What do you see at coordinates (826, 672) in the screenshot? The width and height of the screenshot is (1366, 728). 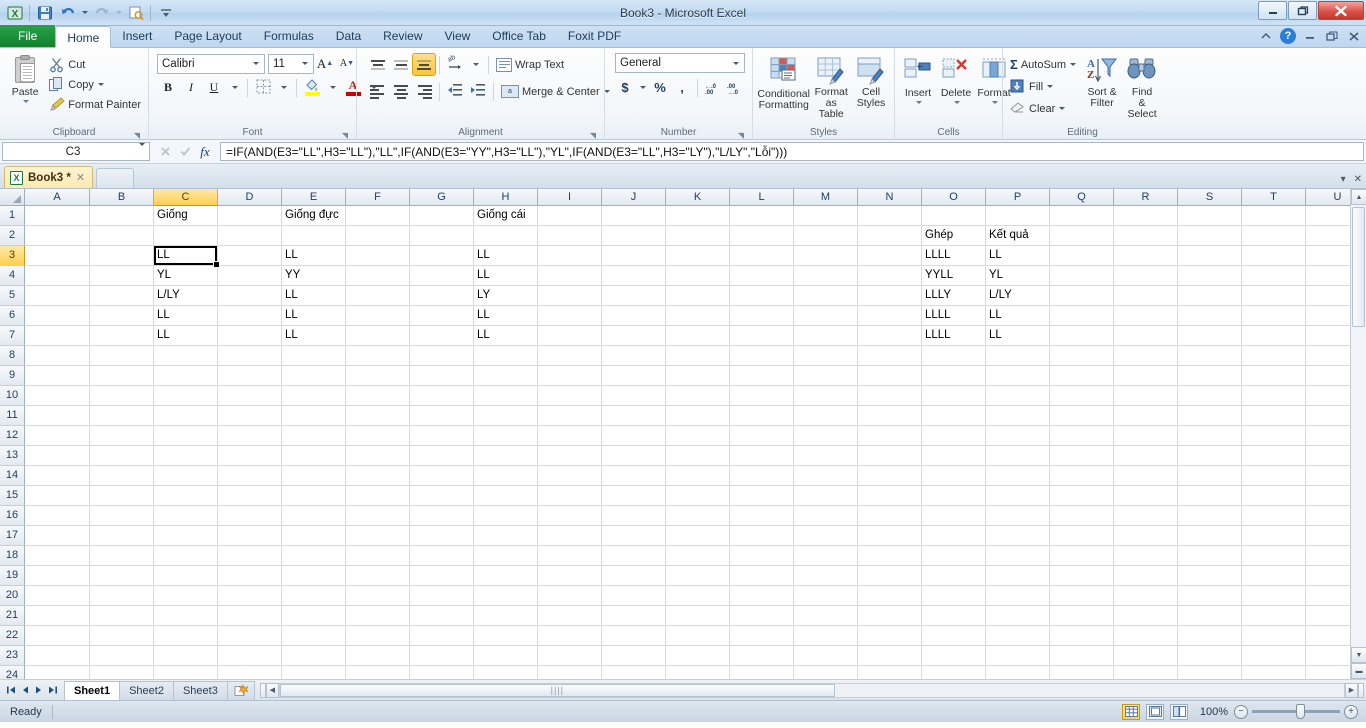 I see `cell-M24` at bounding box center [826, 672].